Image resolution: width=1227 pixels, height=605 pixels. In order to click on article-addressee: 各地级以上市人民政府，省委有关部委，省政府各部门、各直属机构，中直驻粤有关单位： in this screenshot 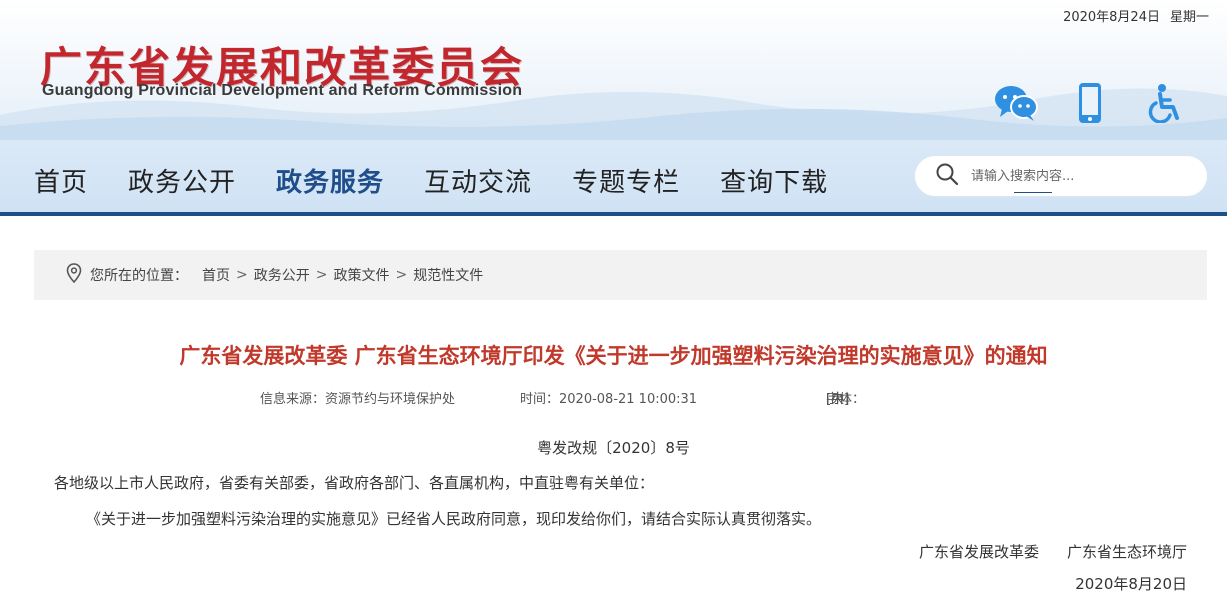, I will do `click(354, 483)`.